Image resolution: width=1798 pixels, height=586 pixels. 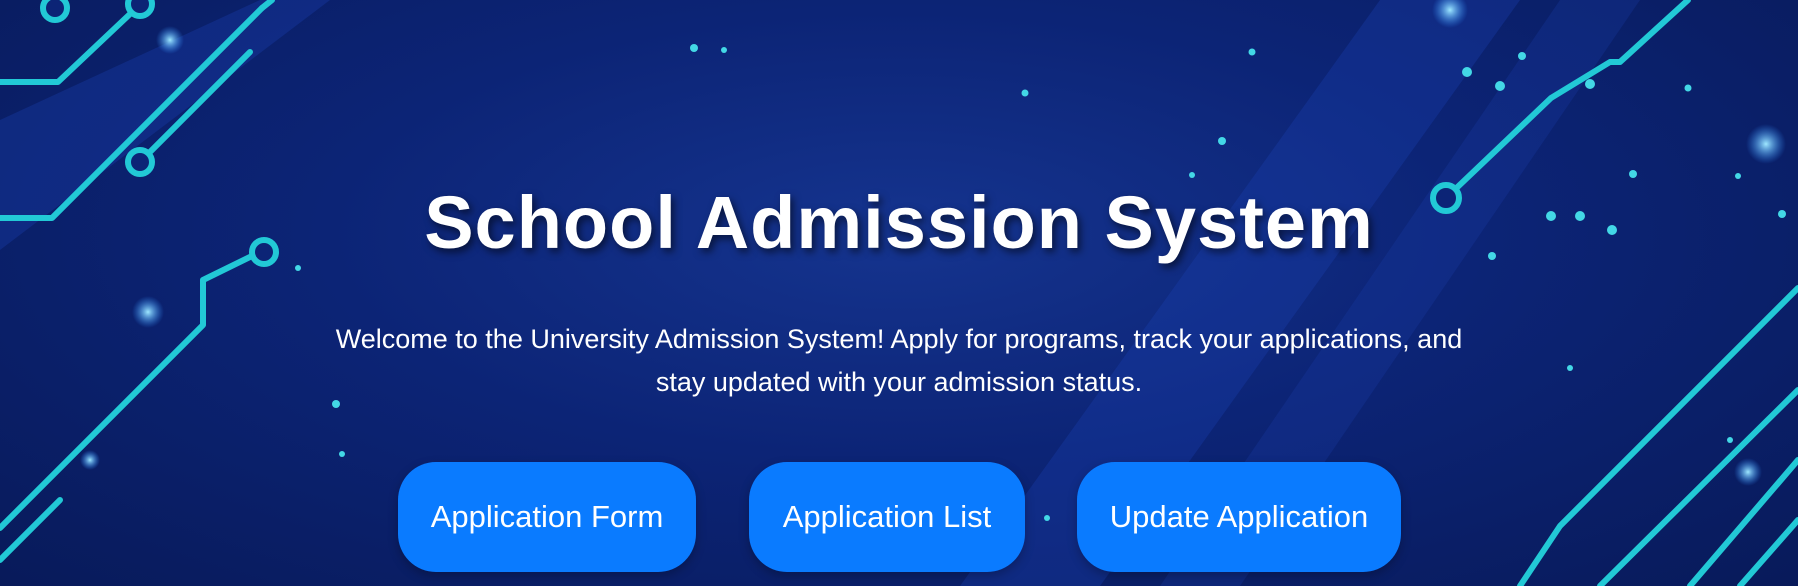 I want to click on page-title: School Admission System, so click(x=899, y=222).